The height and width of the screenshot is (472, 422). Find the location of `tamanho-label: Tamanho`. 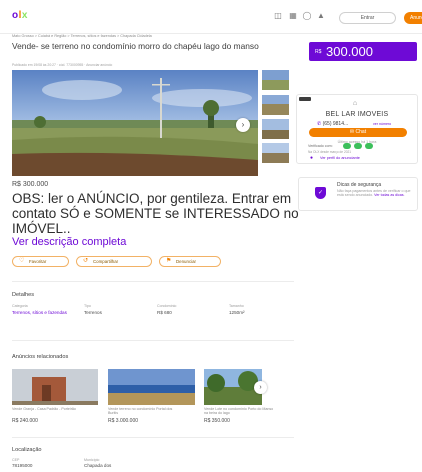

tamanho-label: Tamanho is located at coordinates (236, 306).